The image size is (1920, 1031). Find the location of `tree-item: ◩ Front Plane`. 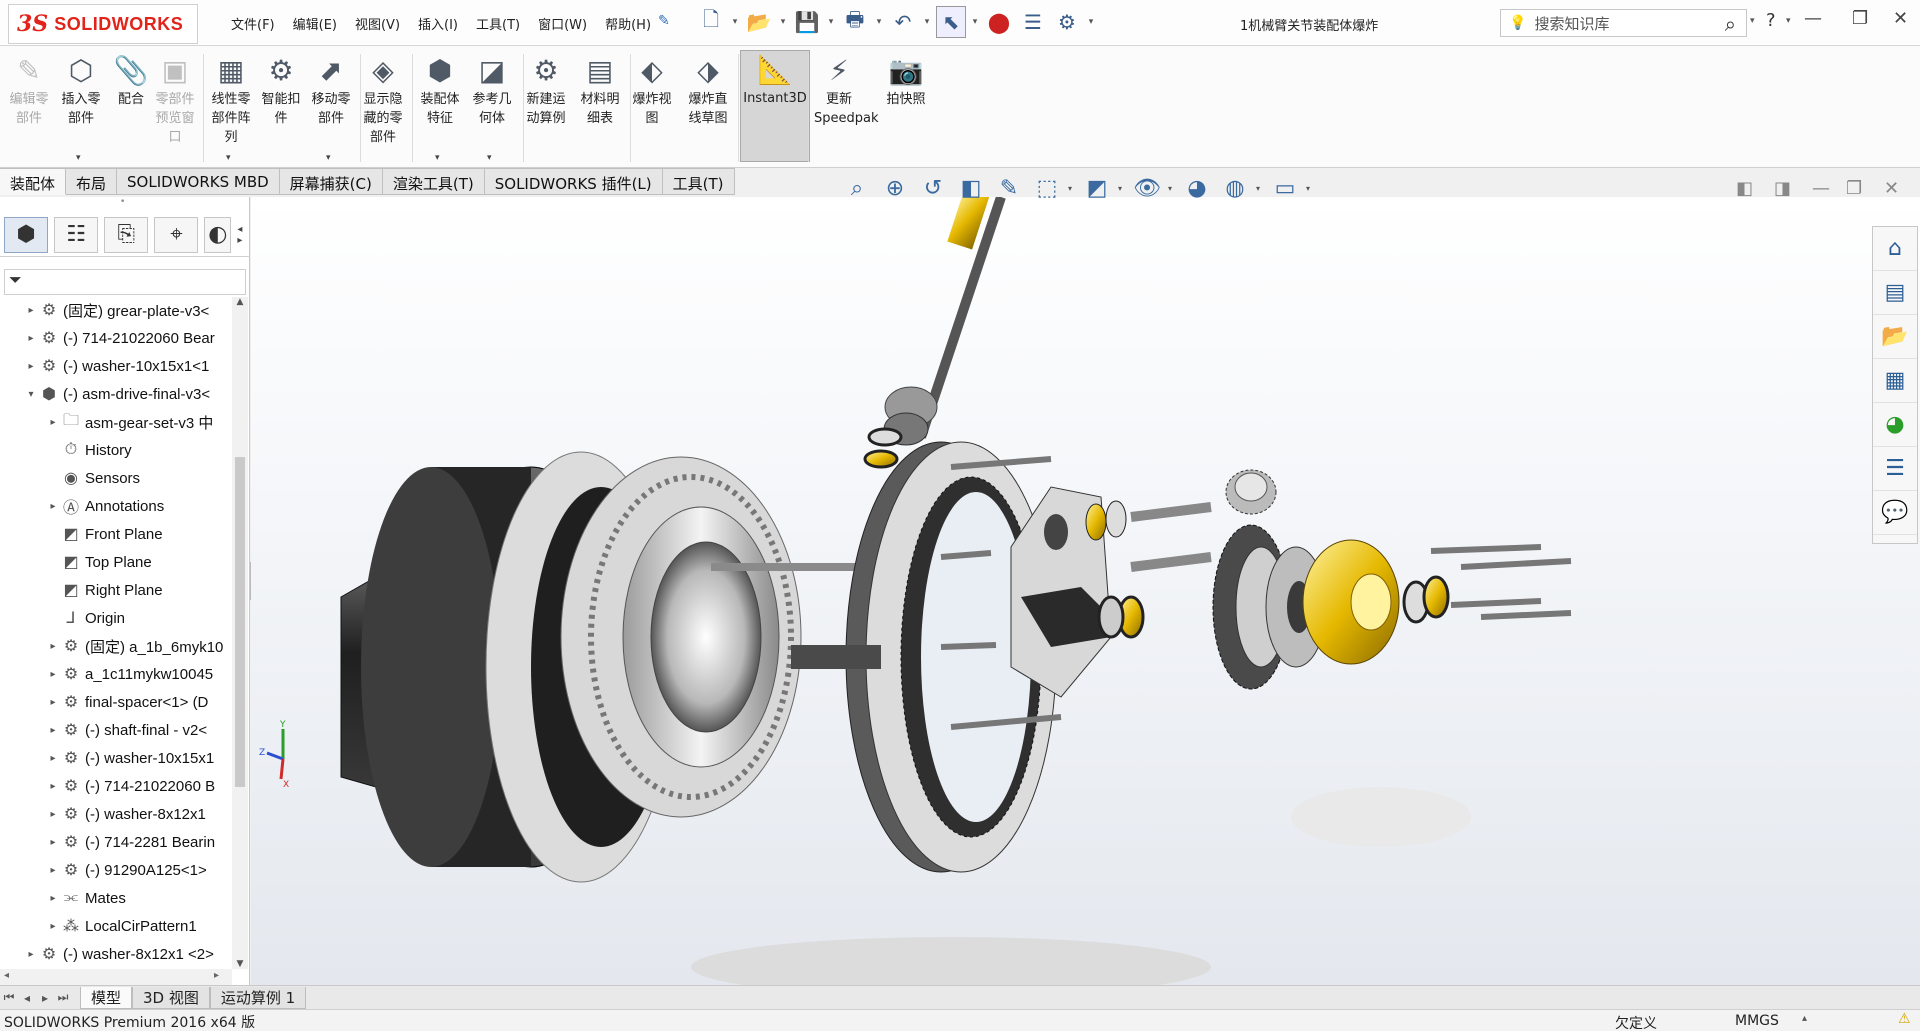

tree-item: ◩ Front Plane is located at coordinates (104, 534).